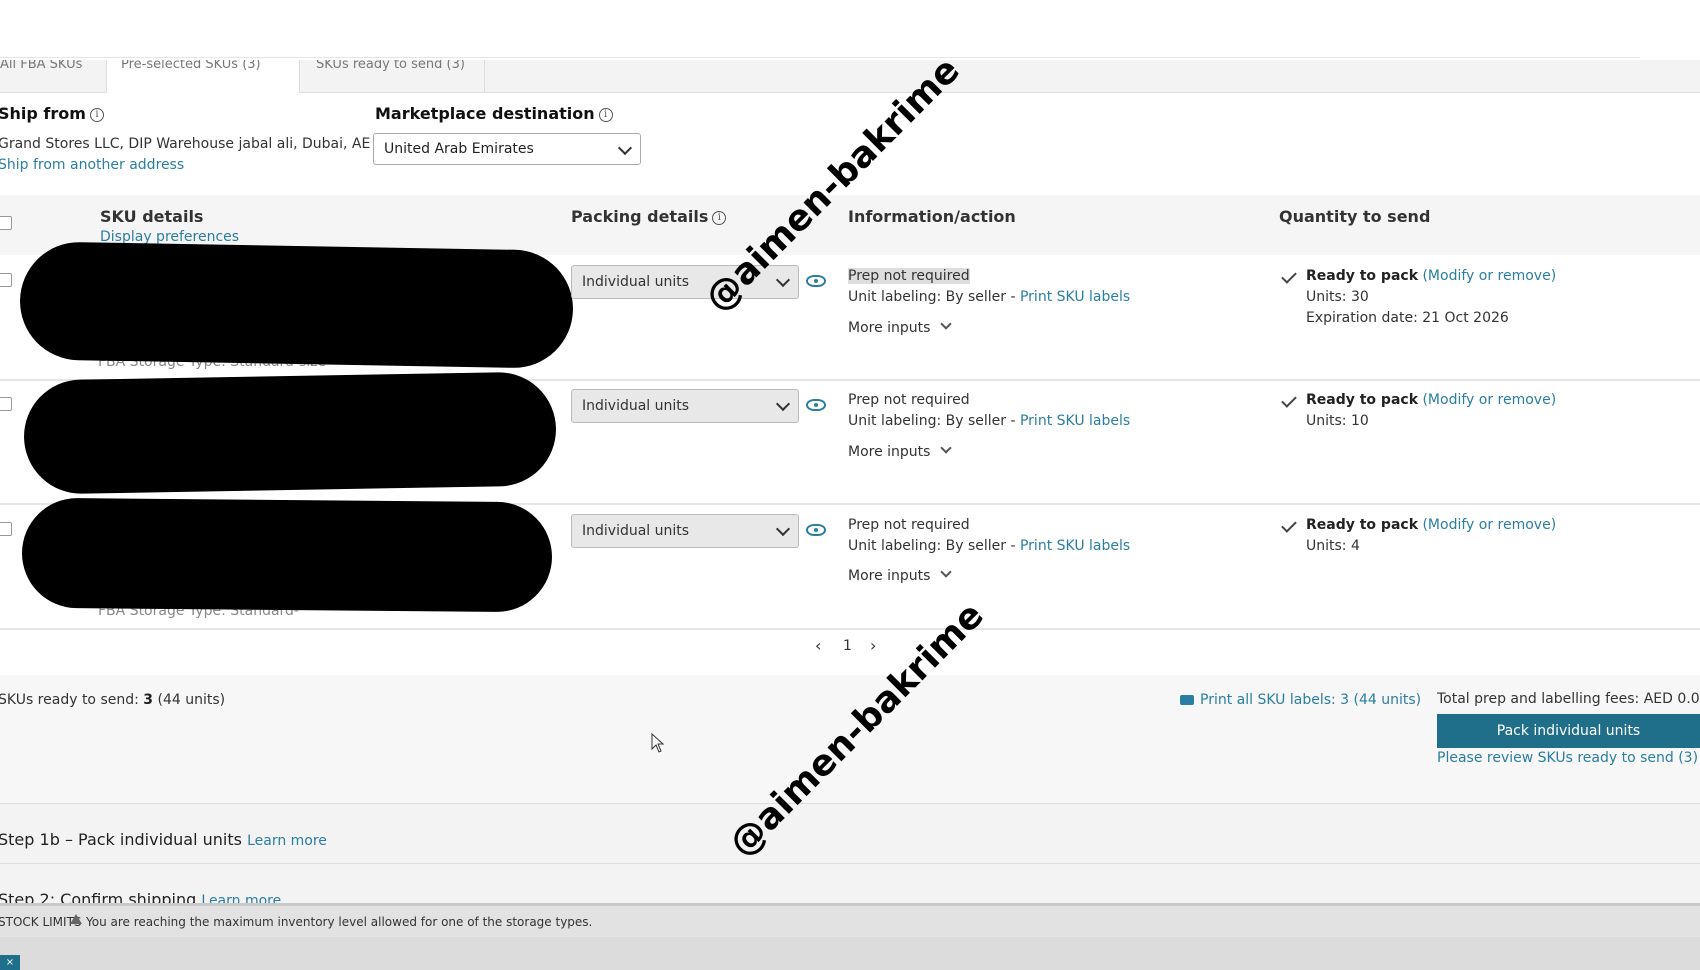 Image resolution: width=1700 pixels, height=970 pixels. What do you see at coordinates (1568, 731) in the screenshot?
I see `pack-individual-units-button: Pack individual units` at bounding box center [1568, 731].